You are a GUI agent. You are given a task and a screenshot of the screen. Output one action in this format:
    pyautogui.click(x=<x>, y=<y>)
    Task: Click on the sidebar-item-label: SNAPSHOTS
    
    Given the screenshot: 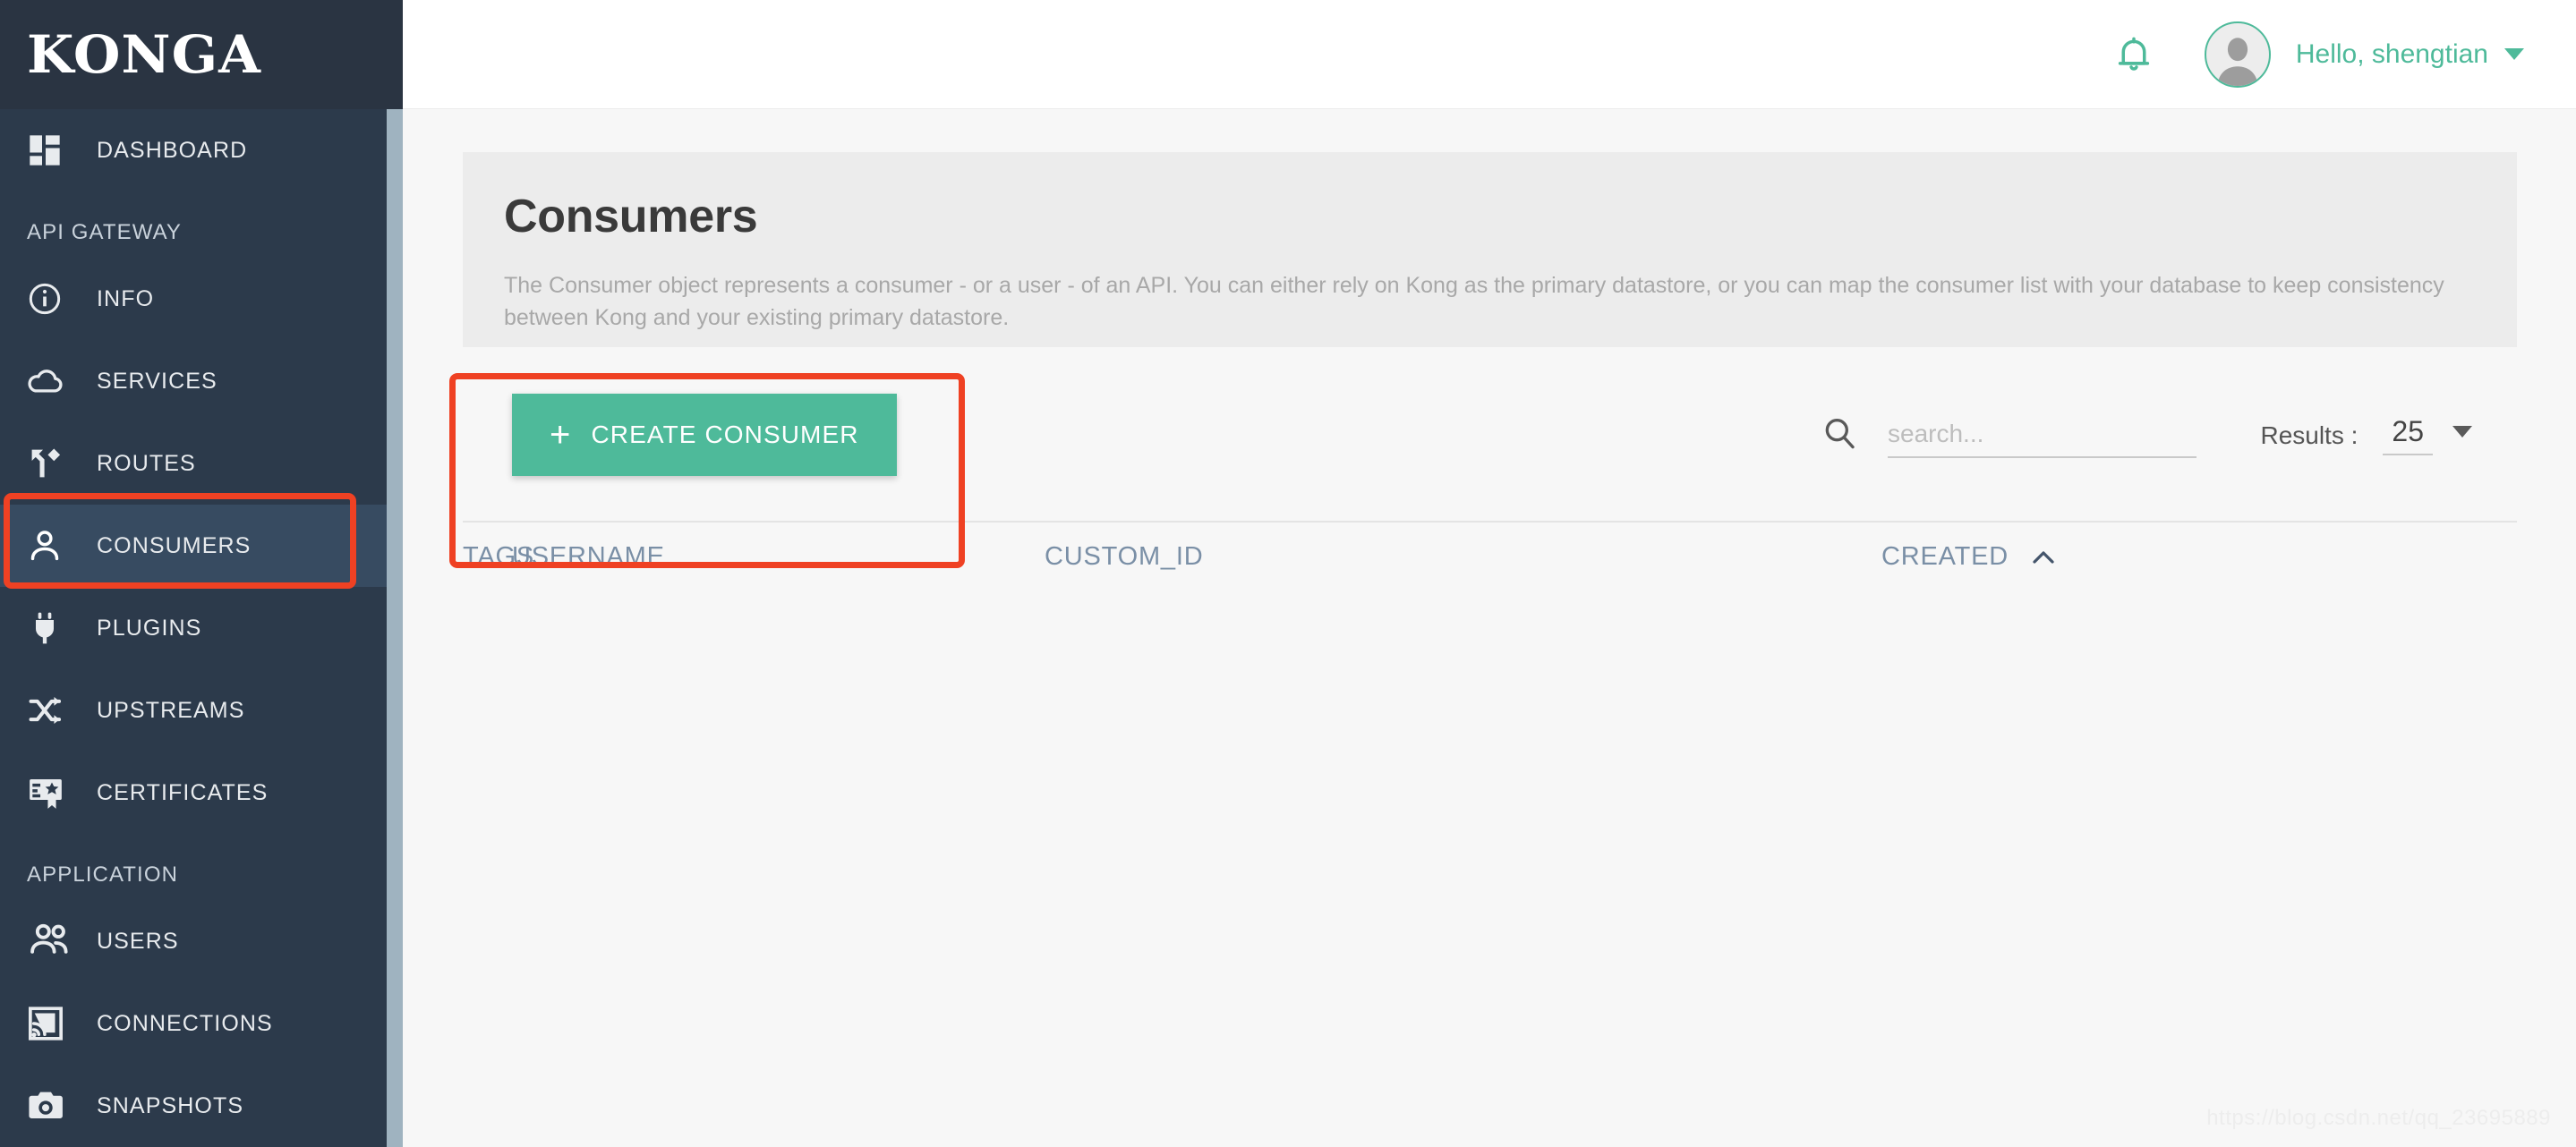 What is the action you would take?
    pyautogui.click(x=170, y=1105)
    